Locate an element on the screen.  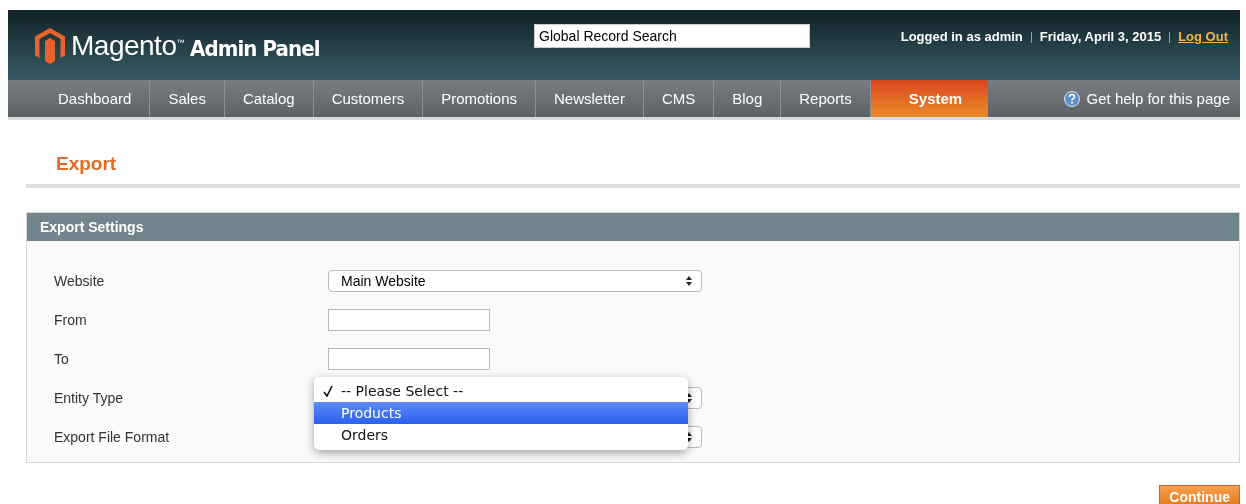
nav-tab: Promotions is located at coordinates (480, 98).